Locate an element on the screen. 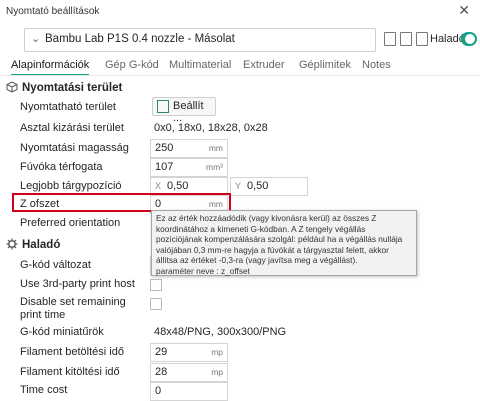  tab-multimaterial: Multimaterial is located at coordinates (200, 65).